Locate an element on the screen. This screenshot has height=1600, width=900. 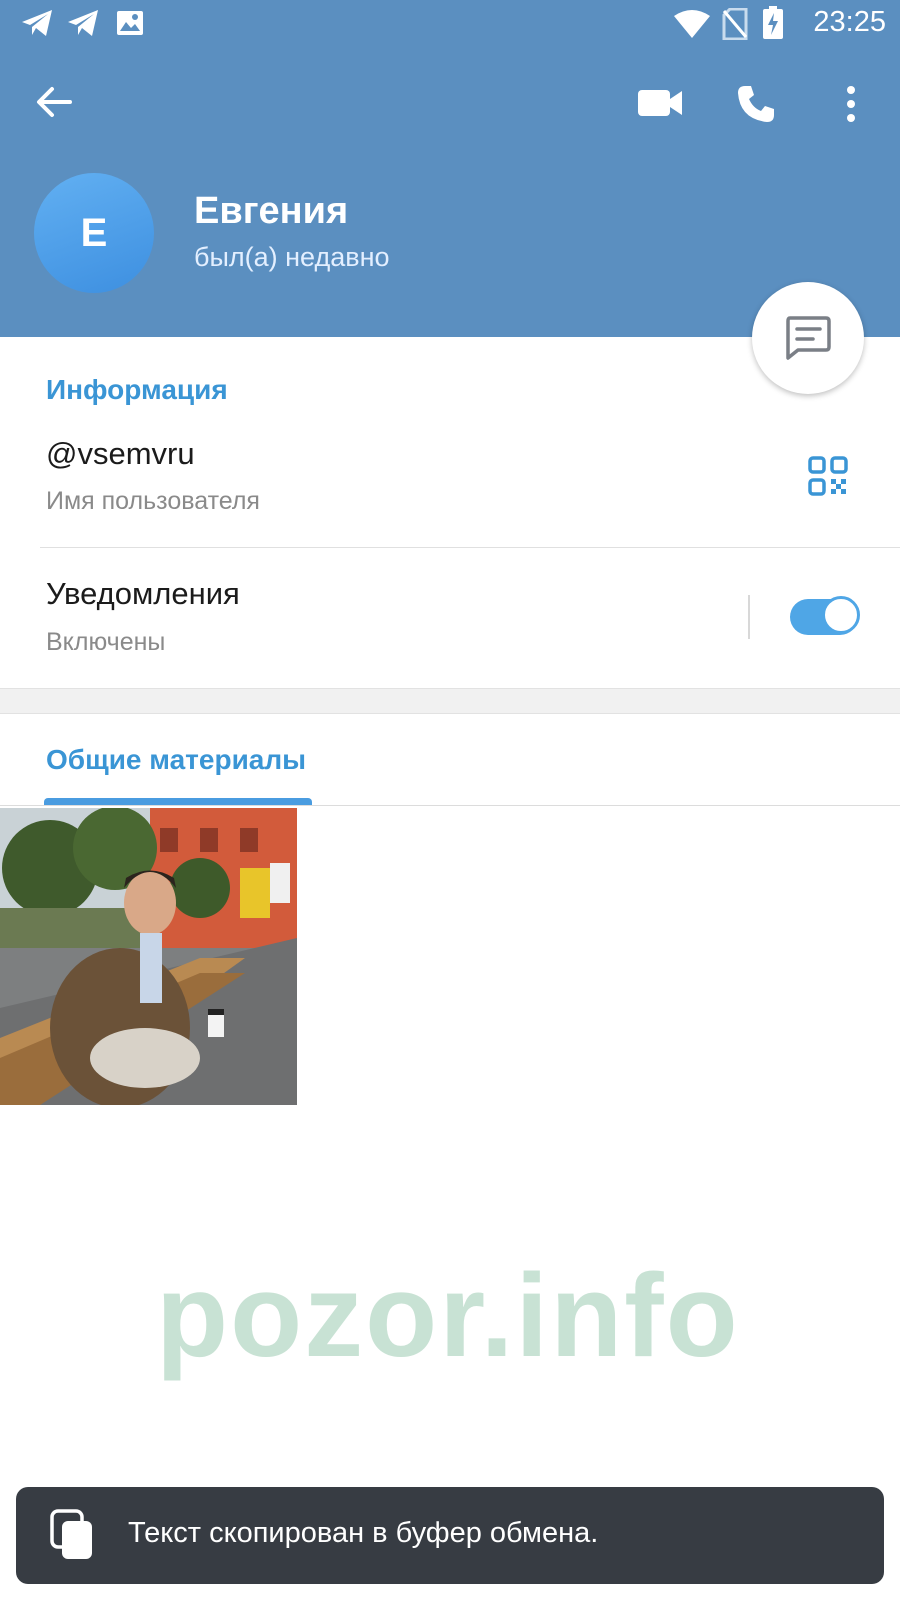
row-divider is located at coordinates (470, 547).